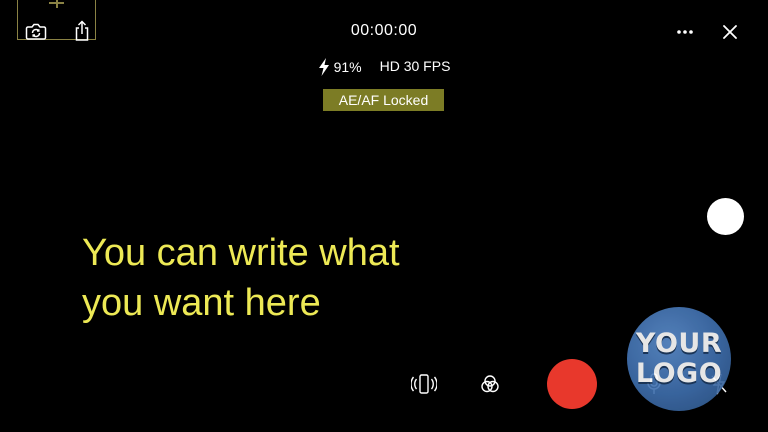 This screenshot has height=432, width=768. What do you see at coordinates (322, 278) in the screenshot?
I see `overlay-caption: You can write what you want here` at bounding box center [322, 278].